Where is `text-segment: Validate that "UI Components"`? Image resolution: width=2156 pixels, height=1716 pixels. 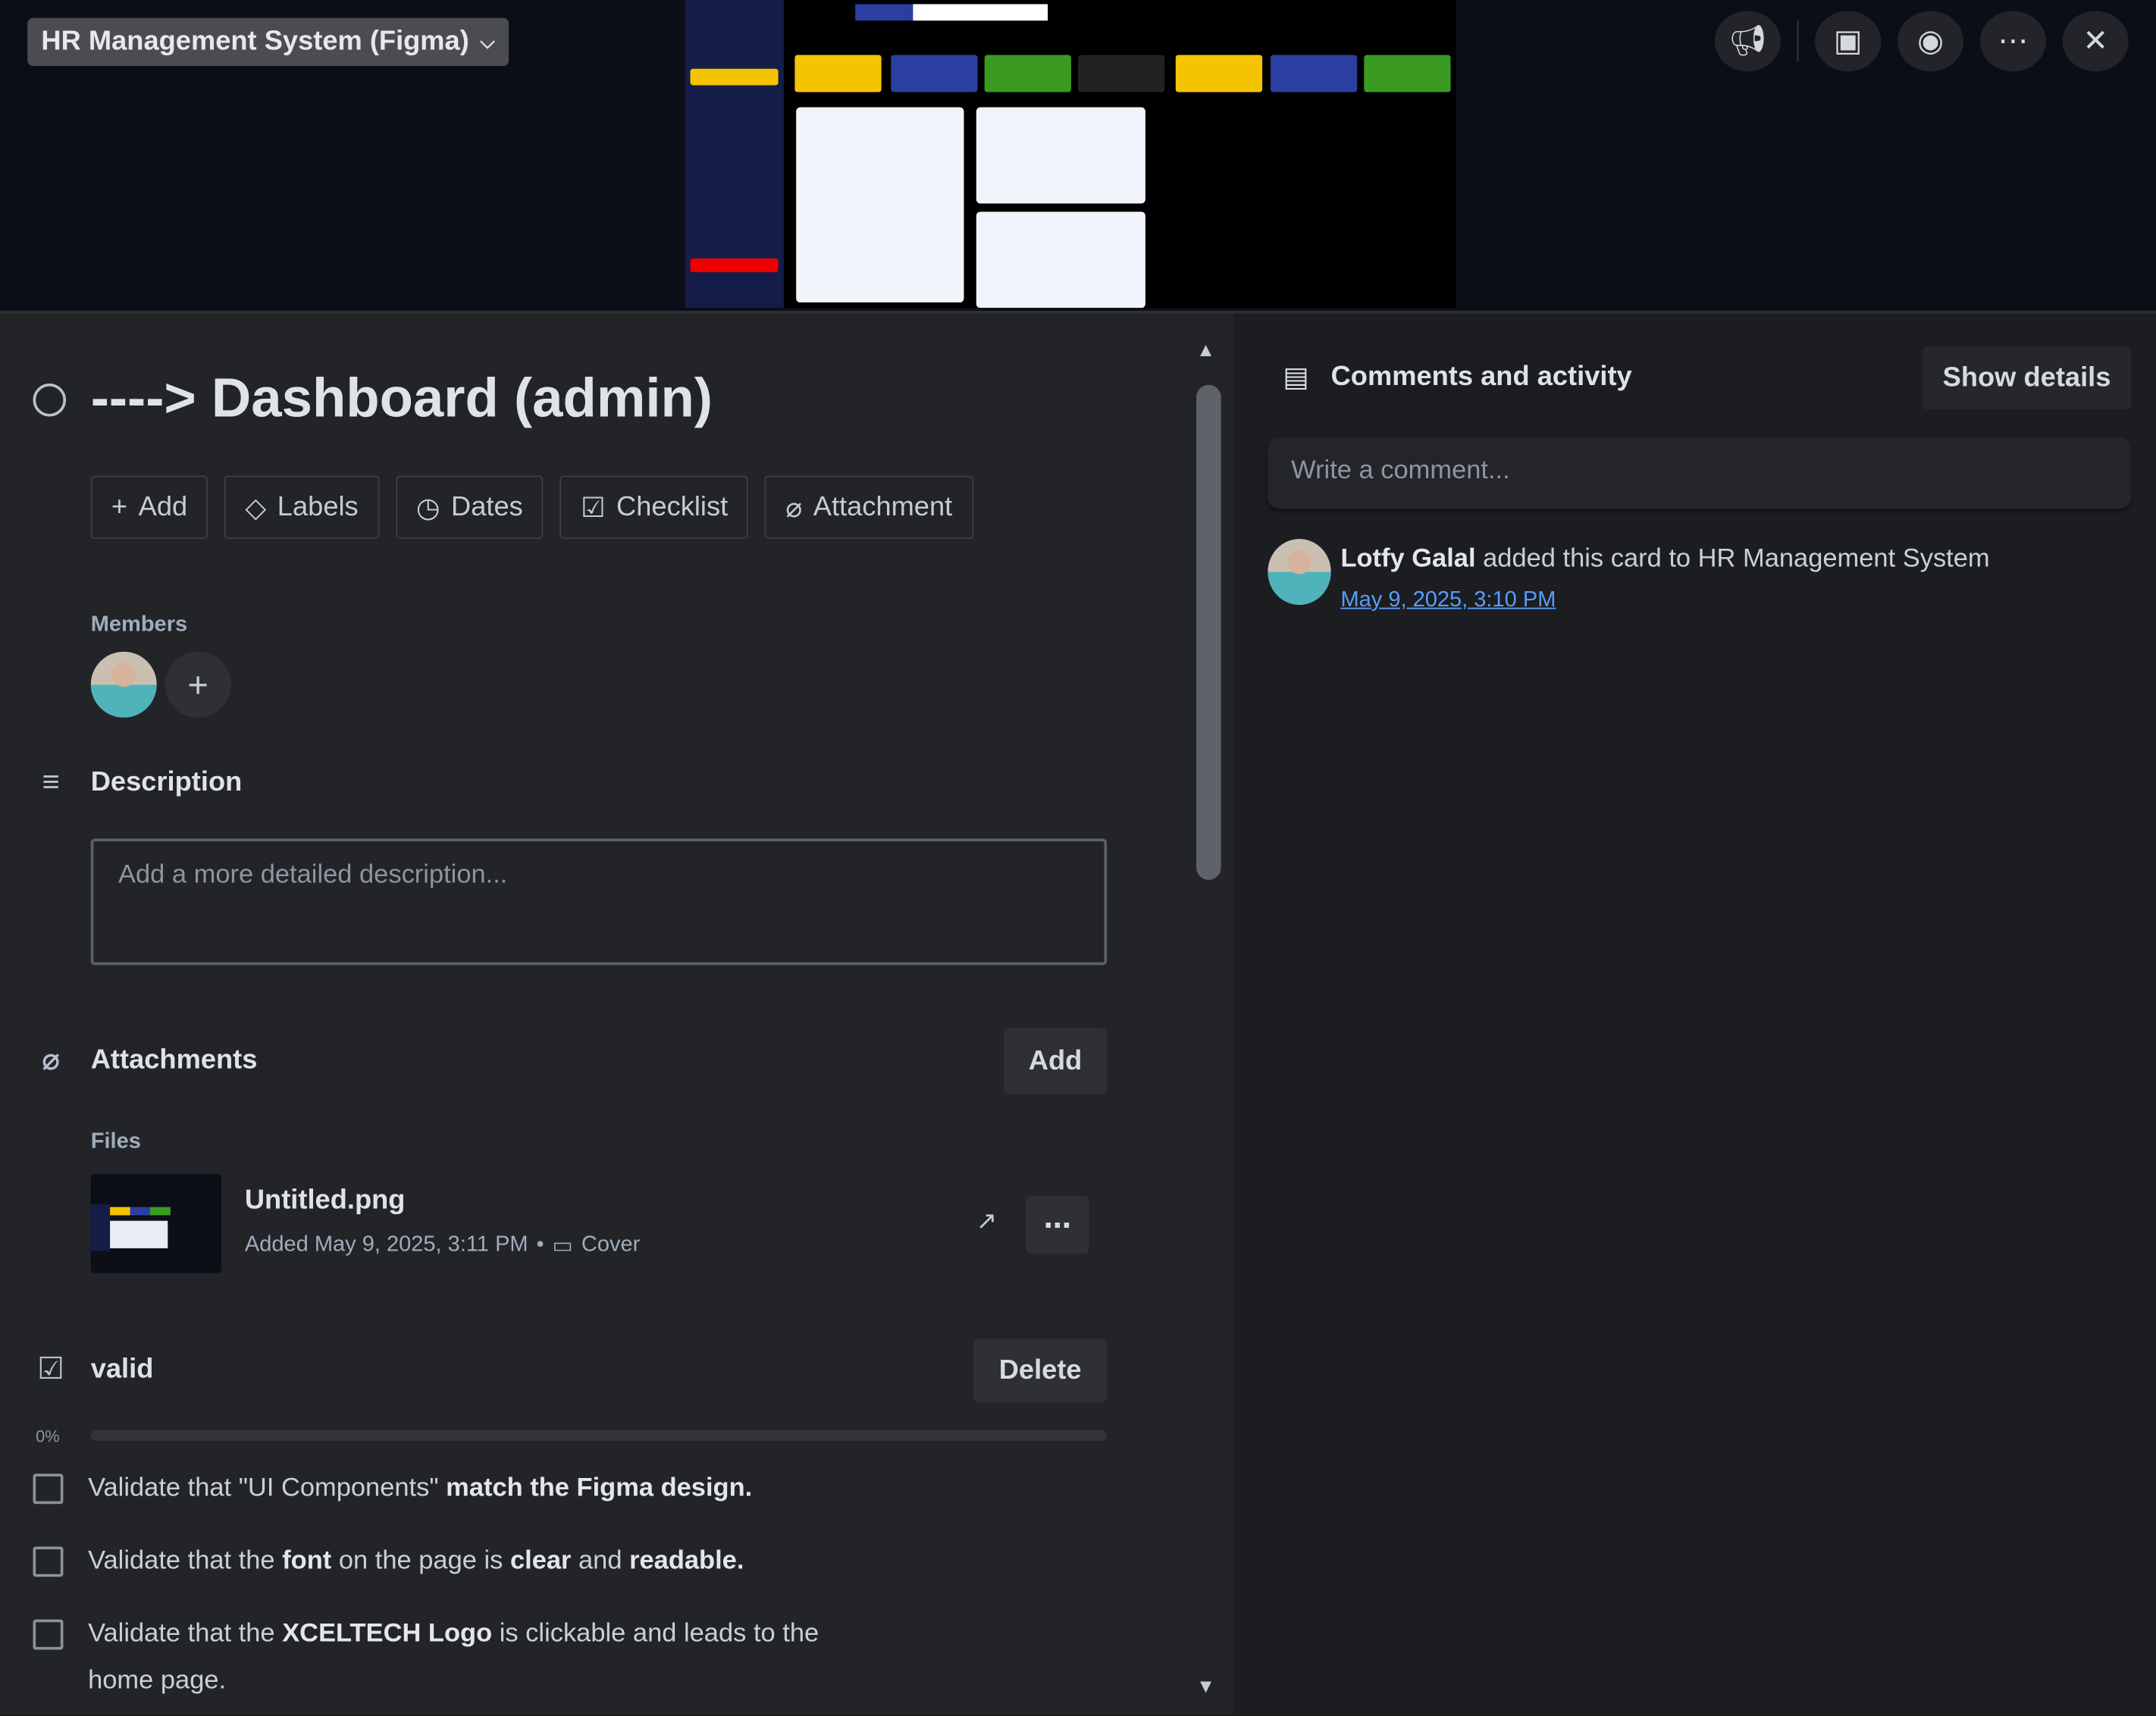
text-segment: Validate that "UI Components" is located at coordinates (267, 1488).